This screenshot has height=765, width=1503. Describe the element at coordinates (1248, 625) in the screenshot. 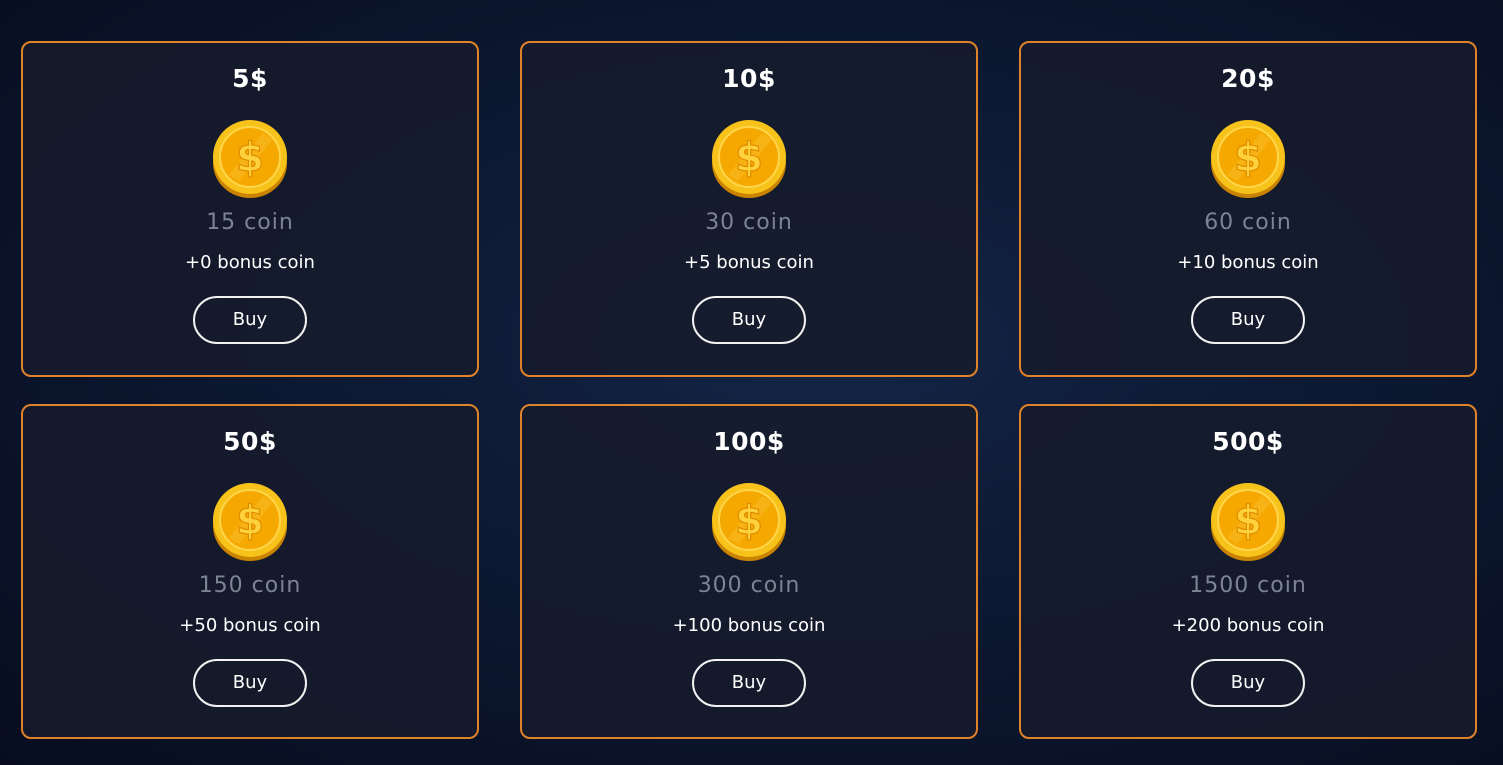

I see `package-bonus: +200 bonus coin` at that location.